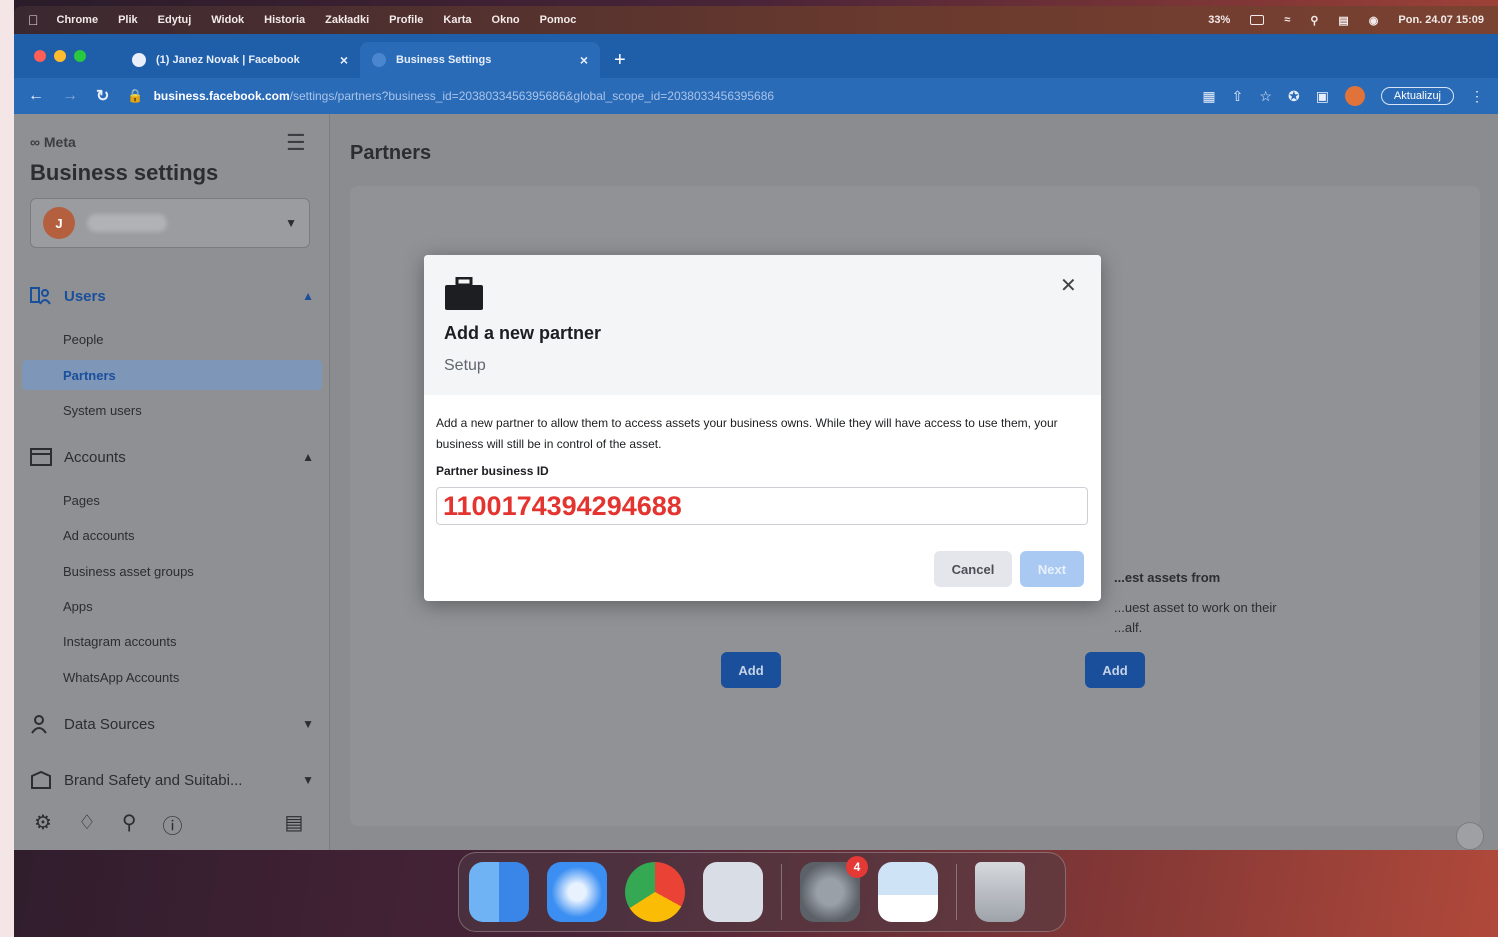  What do you see at coordinates (1417, 96) in the screenshot?
I see `update-chrome-button: Aktualizuj` at bounding box center [1417, 96].